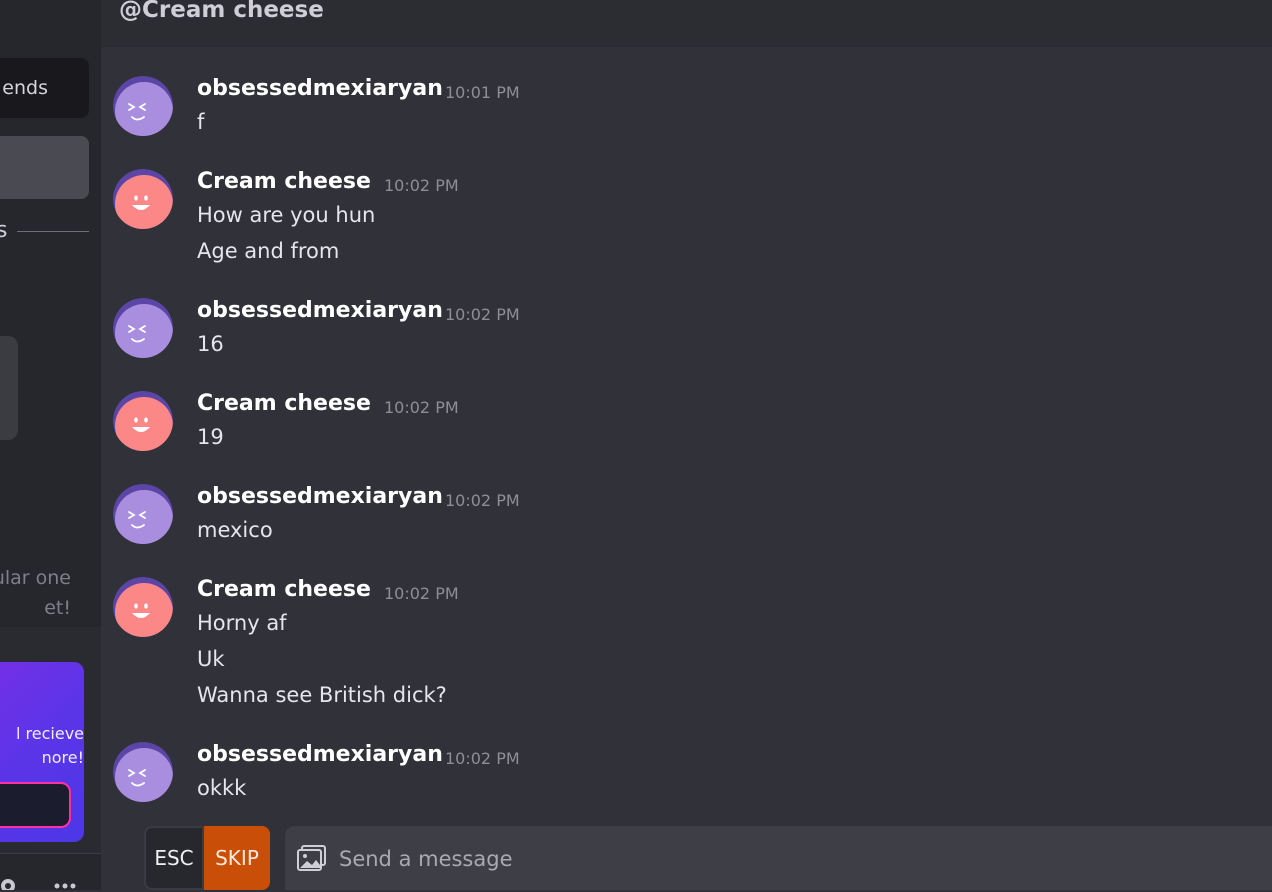  What do you see at coordinates (62, 757) in the screenshot?
I see `promo-line: nore!` at bounding box center [62, 757].